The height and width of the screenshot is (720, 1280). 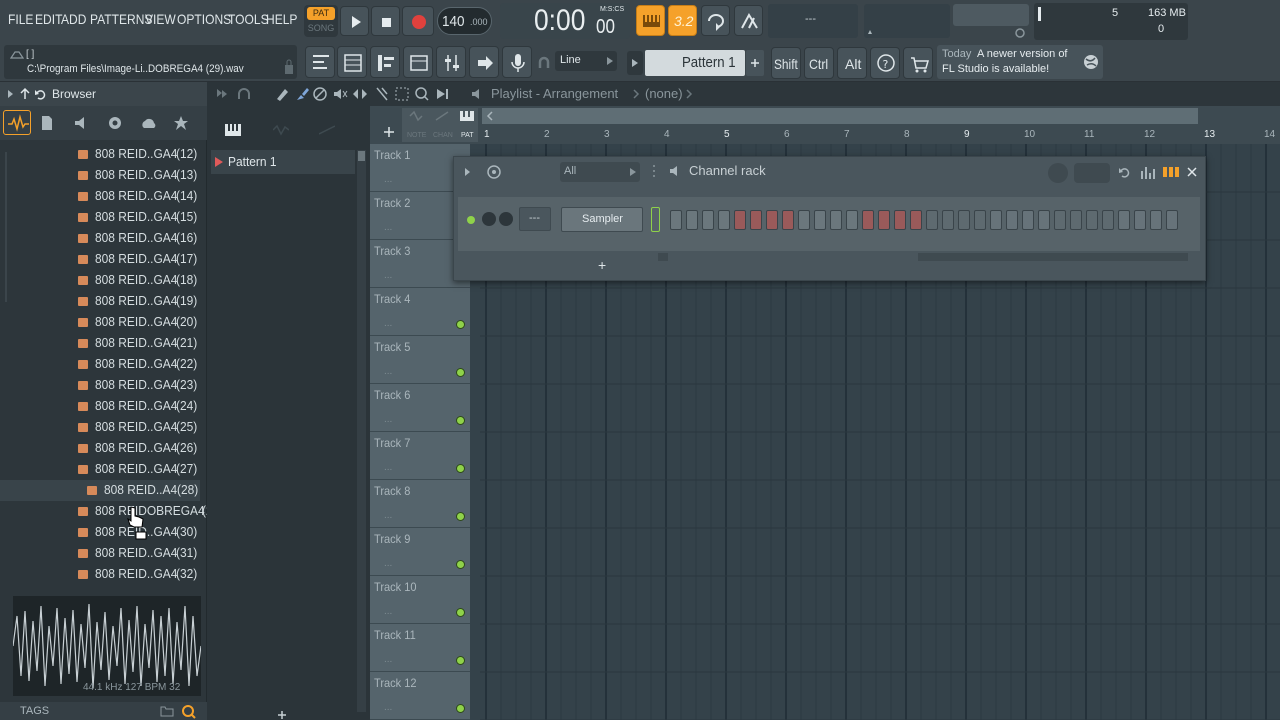 What do you see at coordinates (281, 130) in the screenshot?
I see `waveform-small-icon` at bounding box center [281, 130].